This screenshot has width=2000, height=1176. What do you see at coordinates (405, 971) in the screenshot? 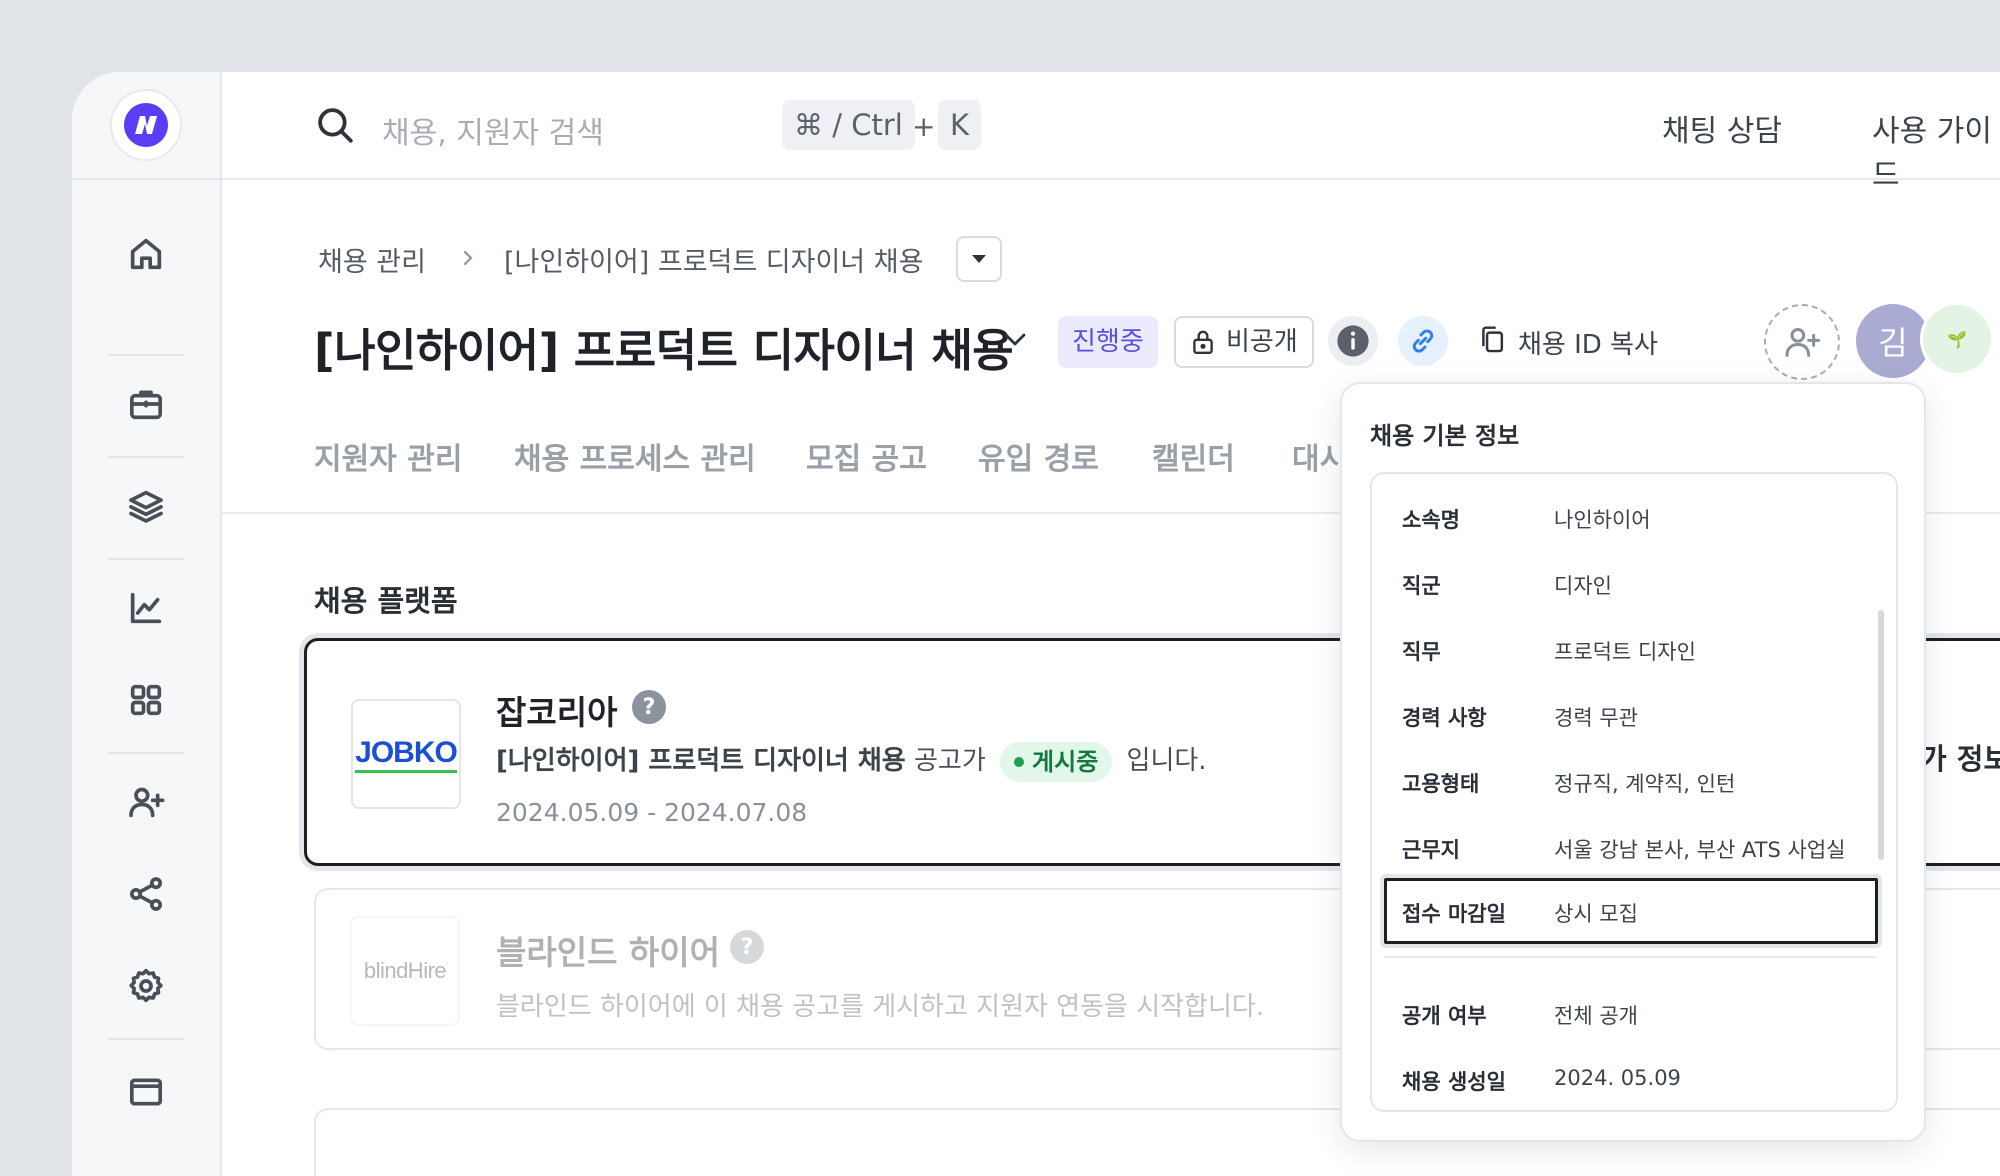
I see `blindhire-logo: blindHire` at bounding box center [405, 971].